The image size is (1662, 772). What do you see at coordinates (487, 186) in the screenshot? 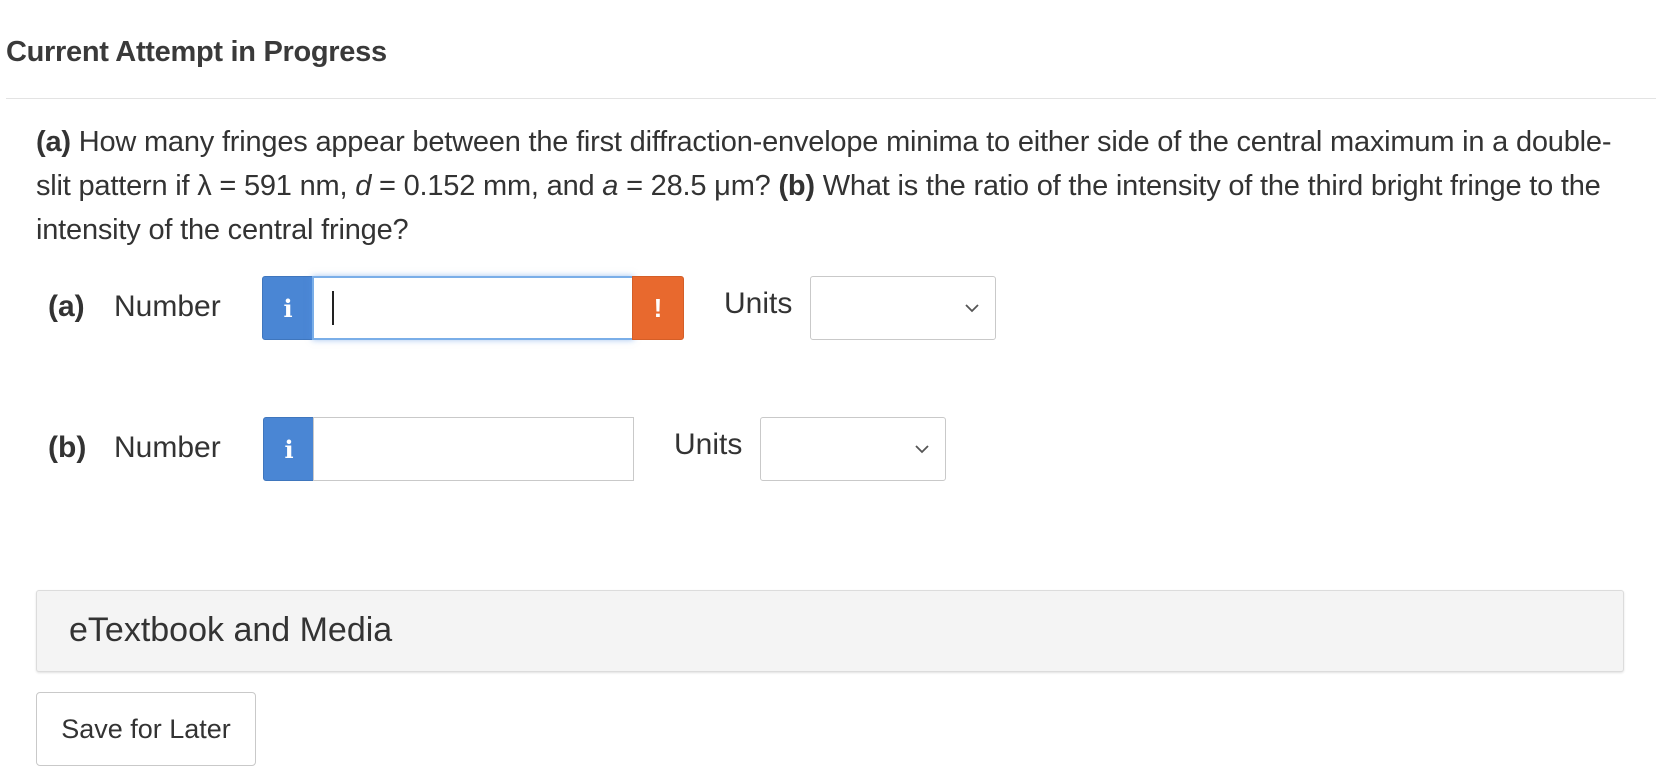
I see `question-text-2: = 0.152 mm, and` at bounding box center [487, 186].